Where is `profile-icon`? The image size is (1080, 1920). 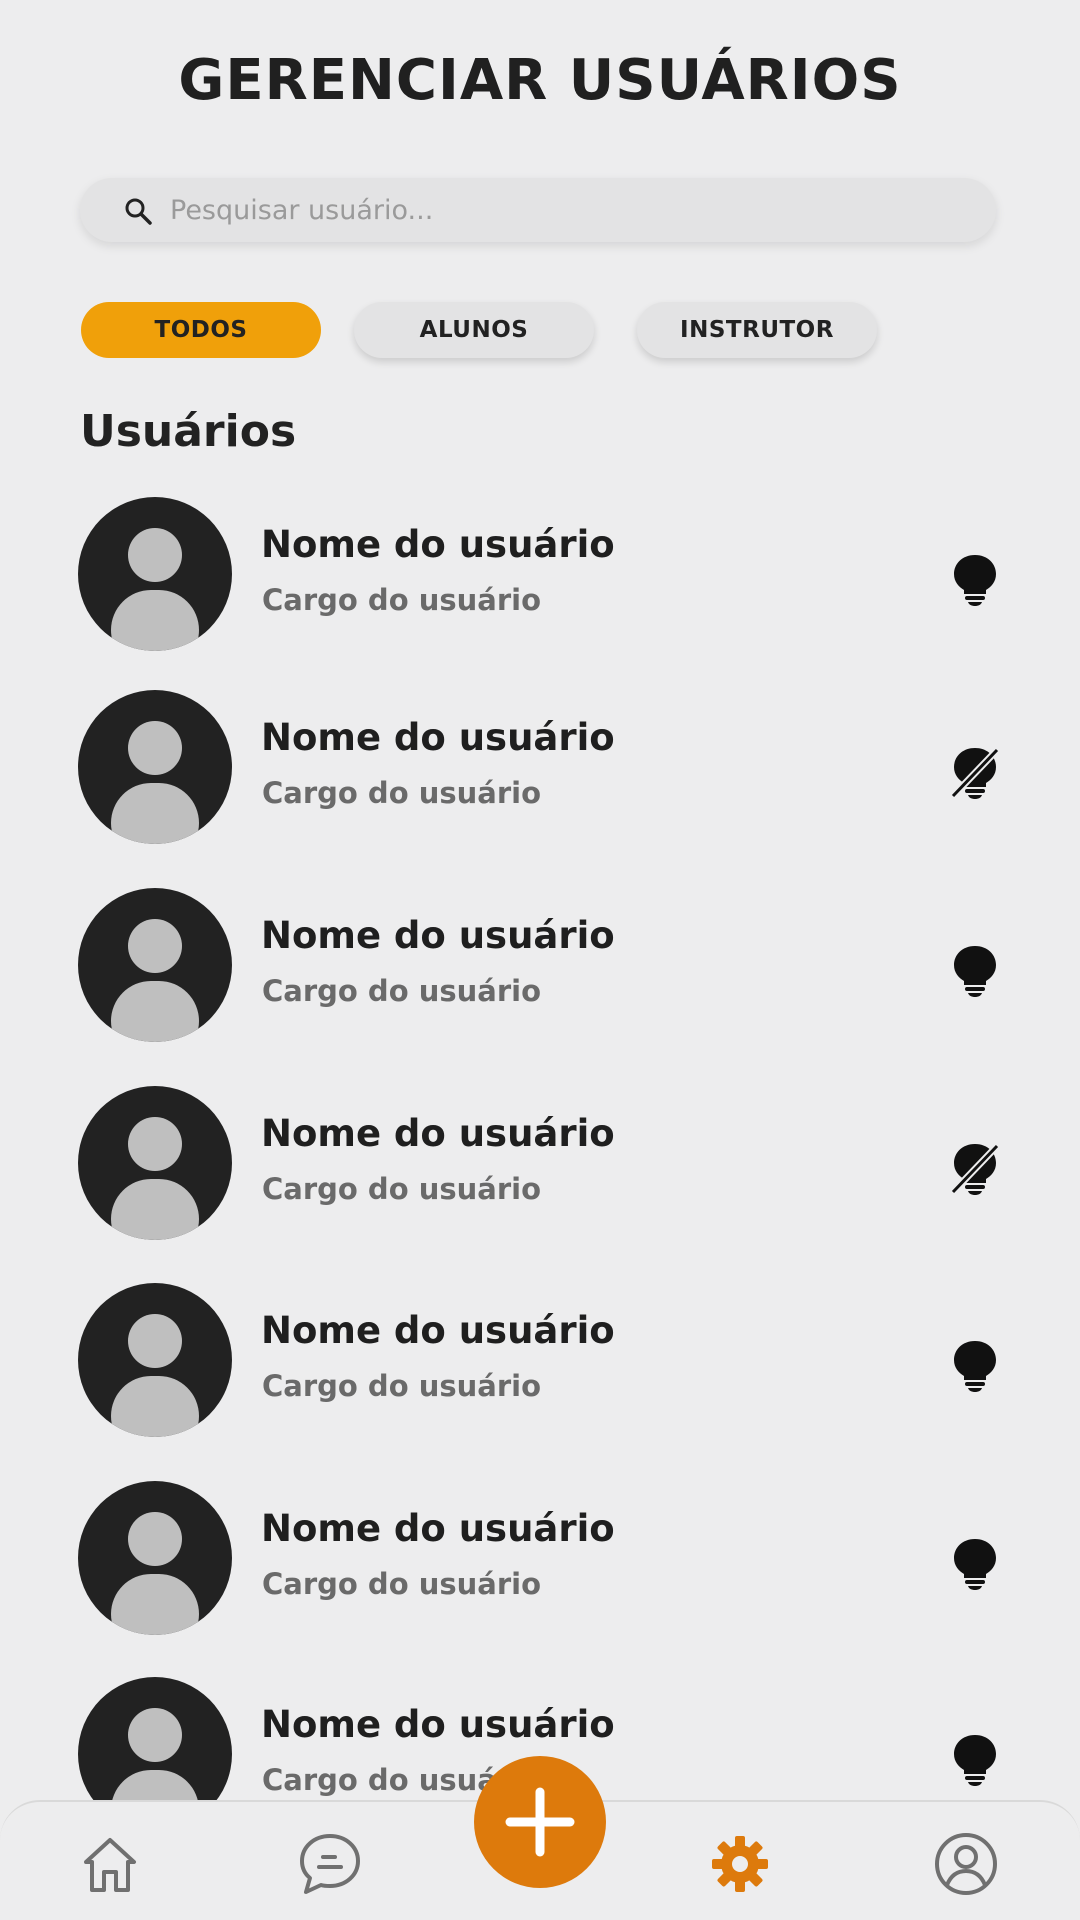 profile-icon is located at coordinates (966, 1864).